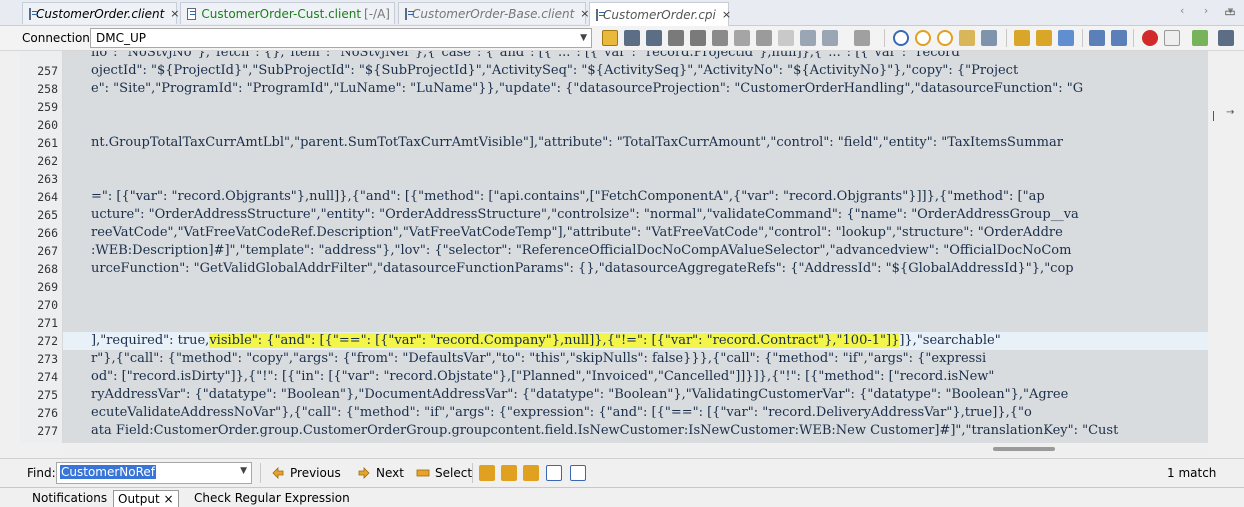  I want to click on wrap-around-icon, so click(578, 473).